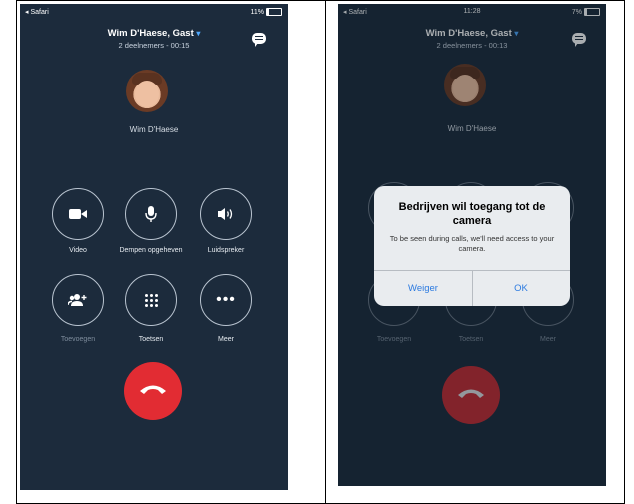 This screenshot has width=634, height=504. I want to click on hang-up-phone-icon, so click(153, 389).